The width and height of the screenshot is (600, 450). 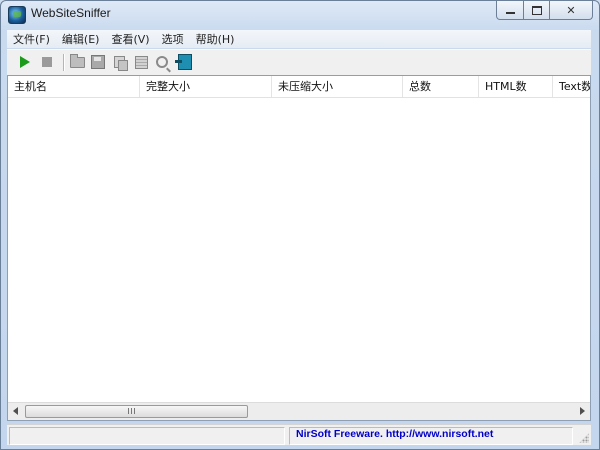 I want to click on title-bar: WebSiteSniffer ✕, so click(x=300, y=15).